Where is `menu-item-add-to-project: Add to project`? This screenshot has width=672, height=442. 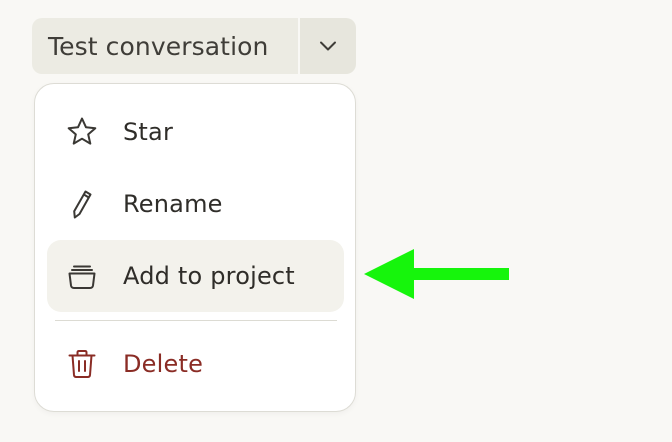 menu-item-add-to-project: Add to project is located at coordinates (195, 276).